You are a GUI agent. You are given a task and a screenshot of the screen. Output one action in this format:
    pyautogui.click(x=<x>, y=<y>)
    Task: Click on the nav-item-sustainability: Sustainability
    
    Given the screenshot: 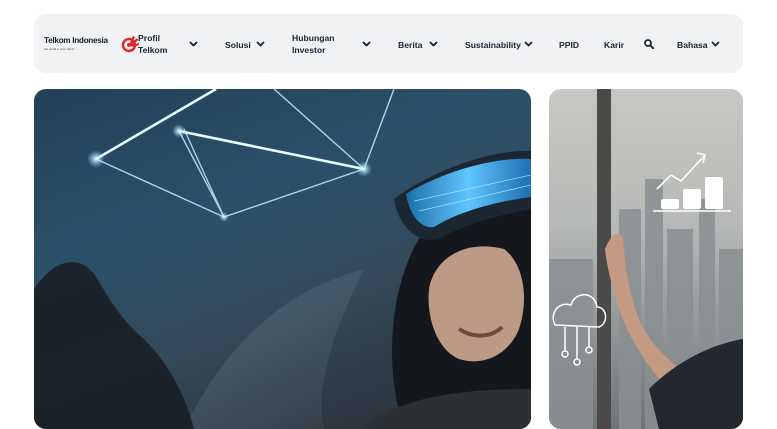 What is the action you would take?
    pyautogui.click(x=493, y=45)
    